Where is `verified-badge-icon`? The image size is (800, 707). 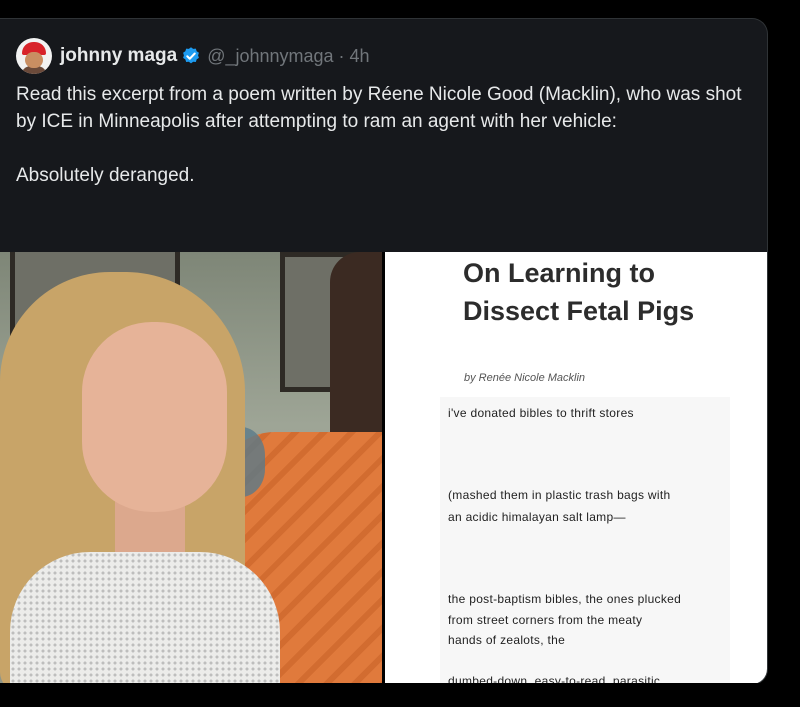 verified-badge-icon is located at coordinates (191, 55).